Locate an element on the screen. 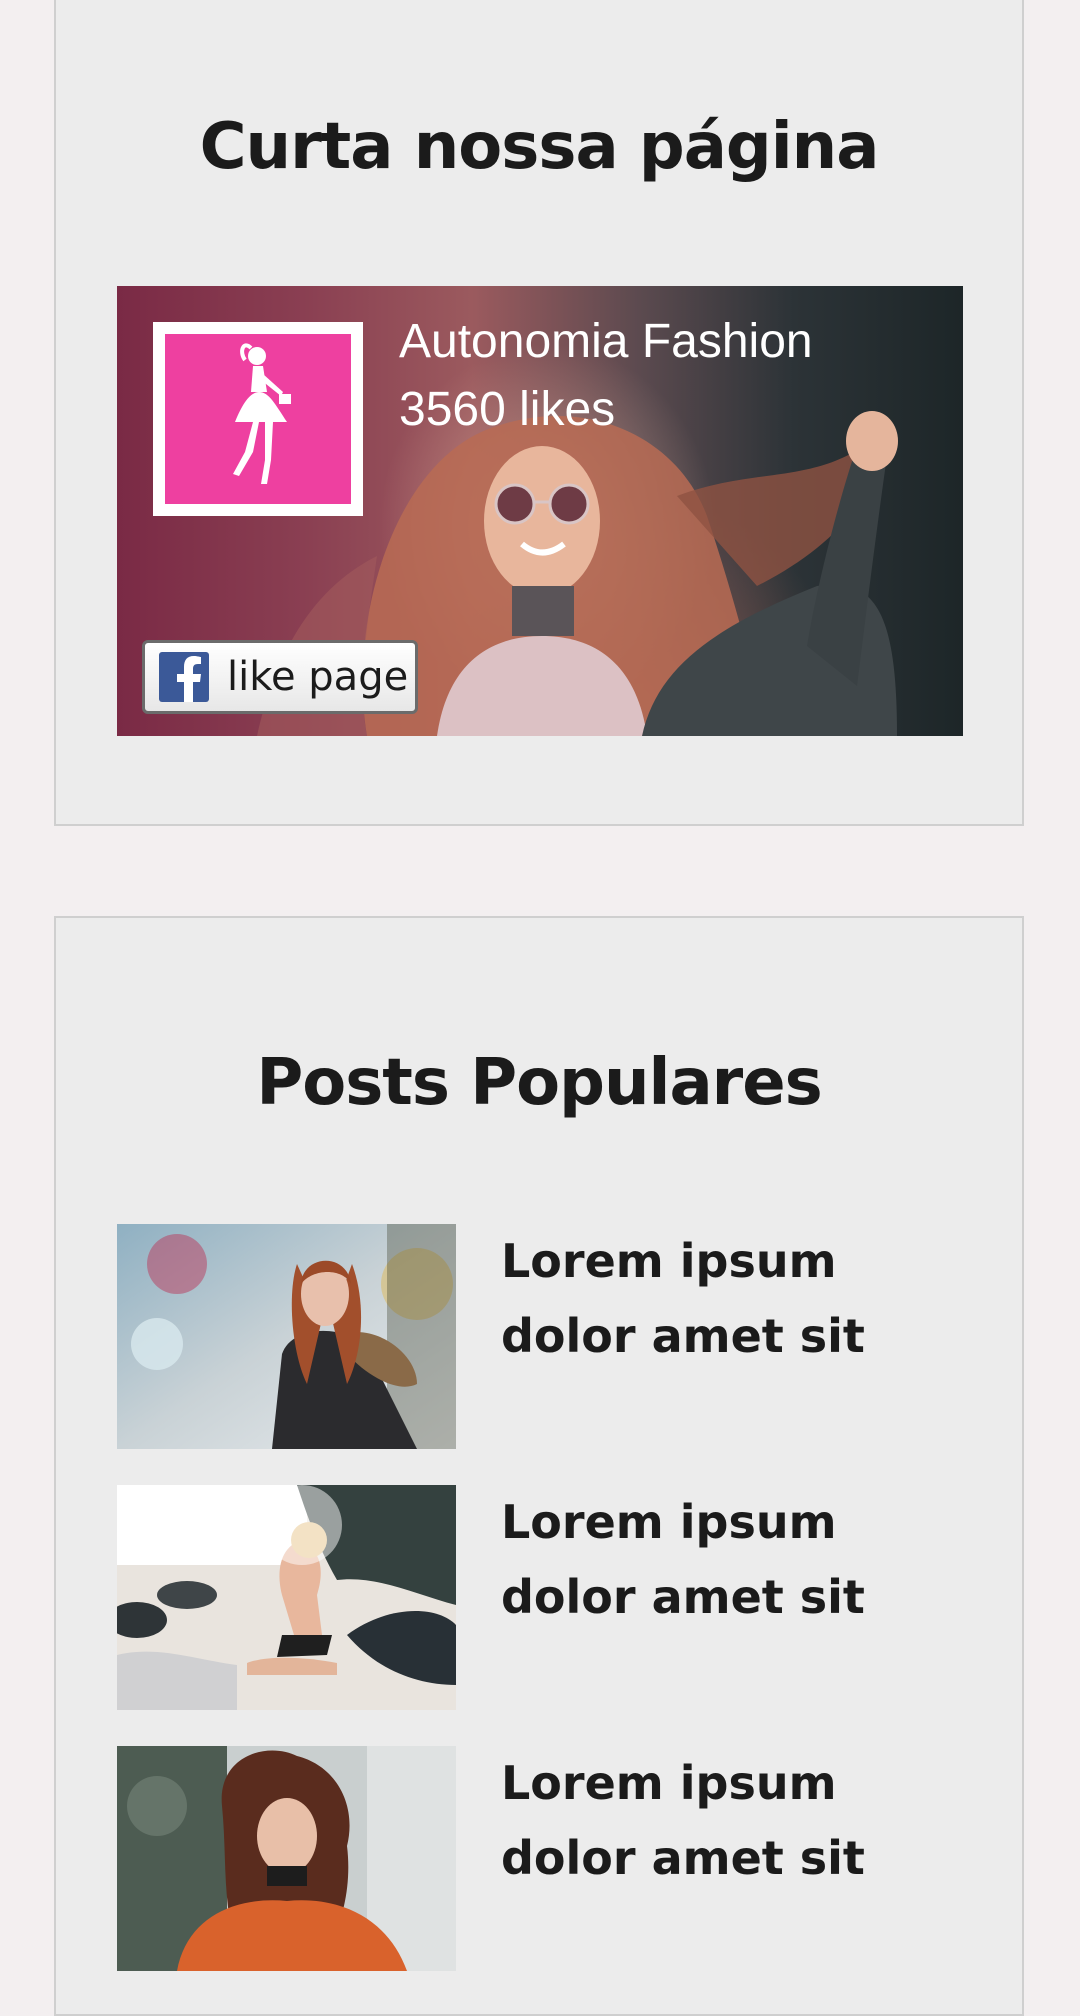 Image resolution: width=1080 pixels, height=2016 pixels. facebook-widget-title: Curta nossa página is located at coordinates (539, 147).